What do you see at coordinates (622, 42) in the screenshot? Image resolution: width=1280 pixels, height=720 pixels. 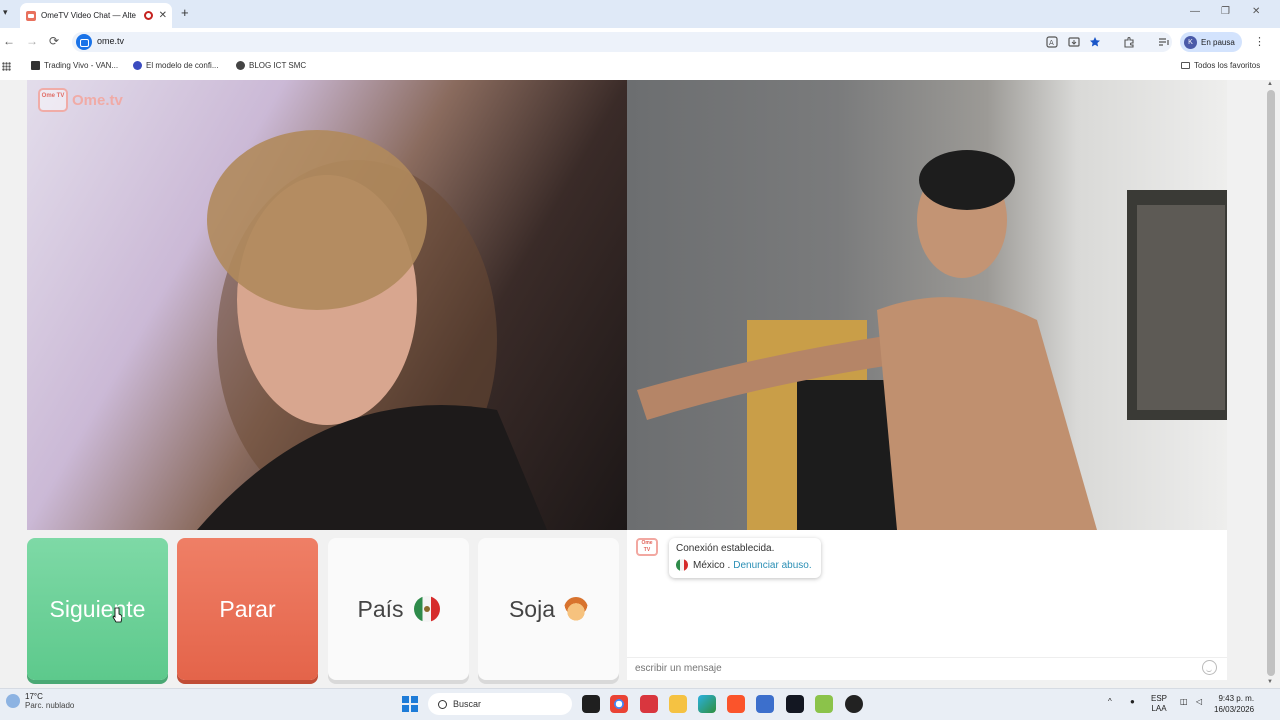 I see `address-bar` at bounding box center [622, 42].